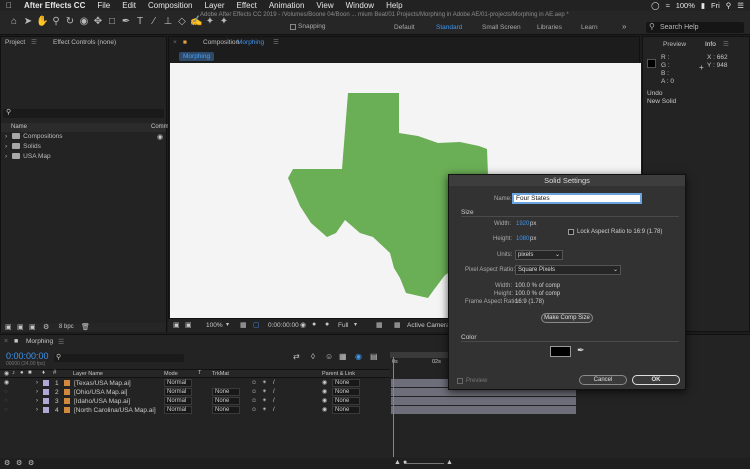 Image resolution: width=750 pixels, height=469 pixels. What do you see at coordinates (16, 341) in the screenshot?
I see `render-queue-icon: ■` at bounding box center [16, 341].